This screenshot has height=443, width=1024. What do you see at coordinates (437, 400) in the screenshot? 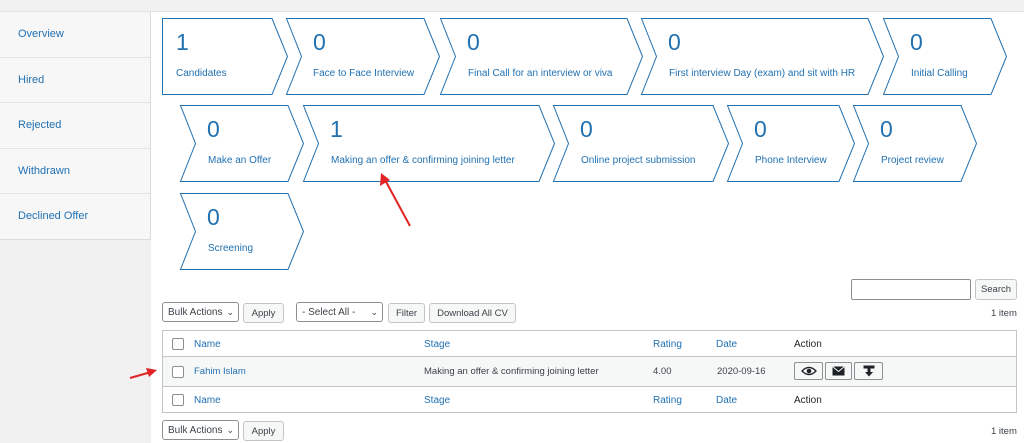
I see `column-footer-stage: Stage` at bounding box center [437, 400].